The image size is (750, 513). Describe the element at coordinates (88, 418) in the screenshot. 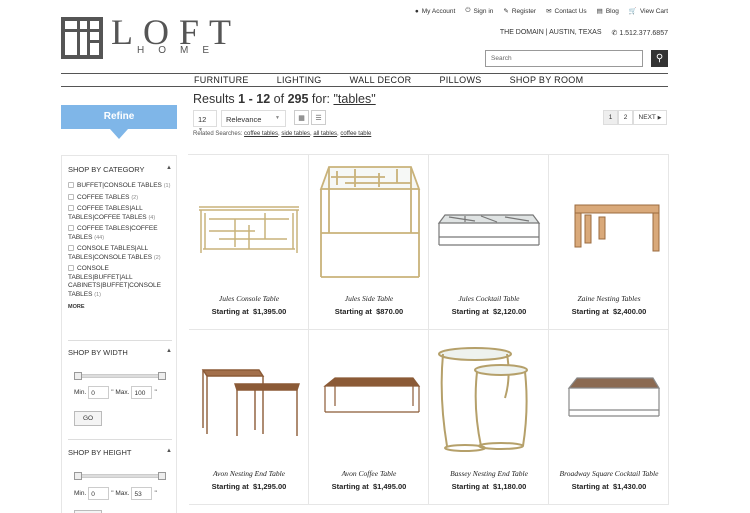

I see `go-button: GO` at that location.